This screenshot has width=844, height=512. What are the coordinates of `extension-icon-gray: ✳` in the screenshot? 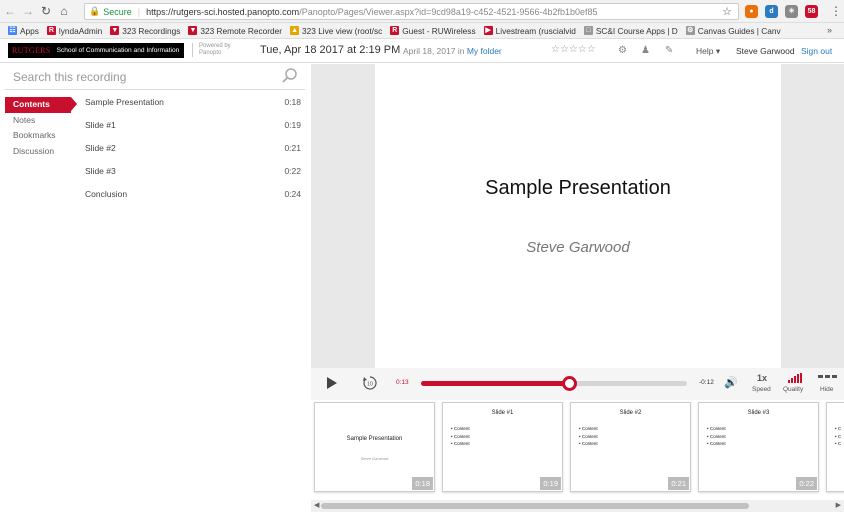 It's located at (791, 11).